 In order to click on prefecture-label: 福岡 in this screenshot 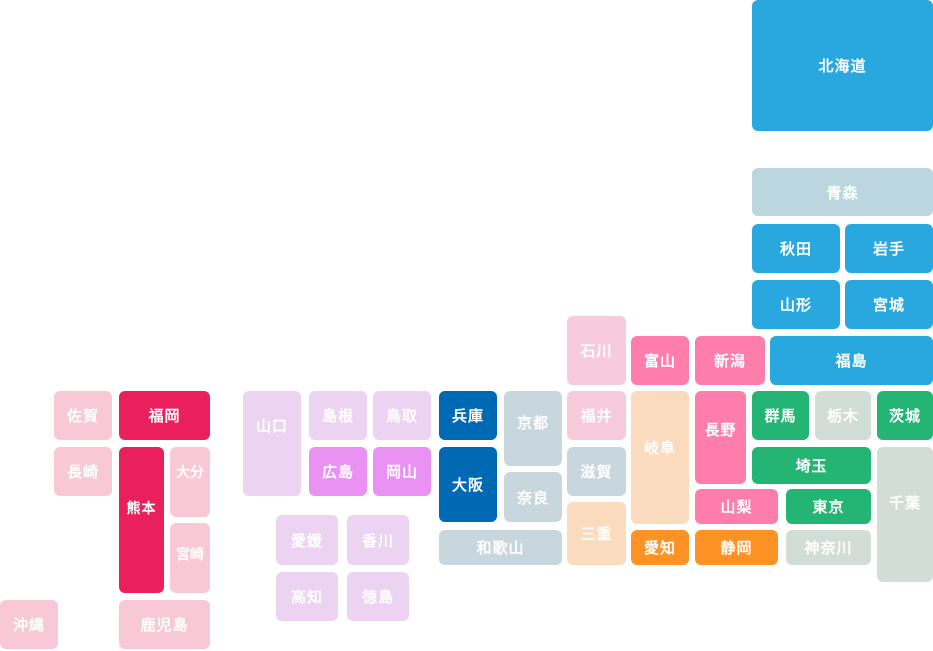, I will do `click(164, 416)`.